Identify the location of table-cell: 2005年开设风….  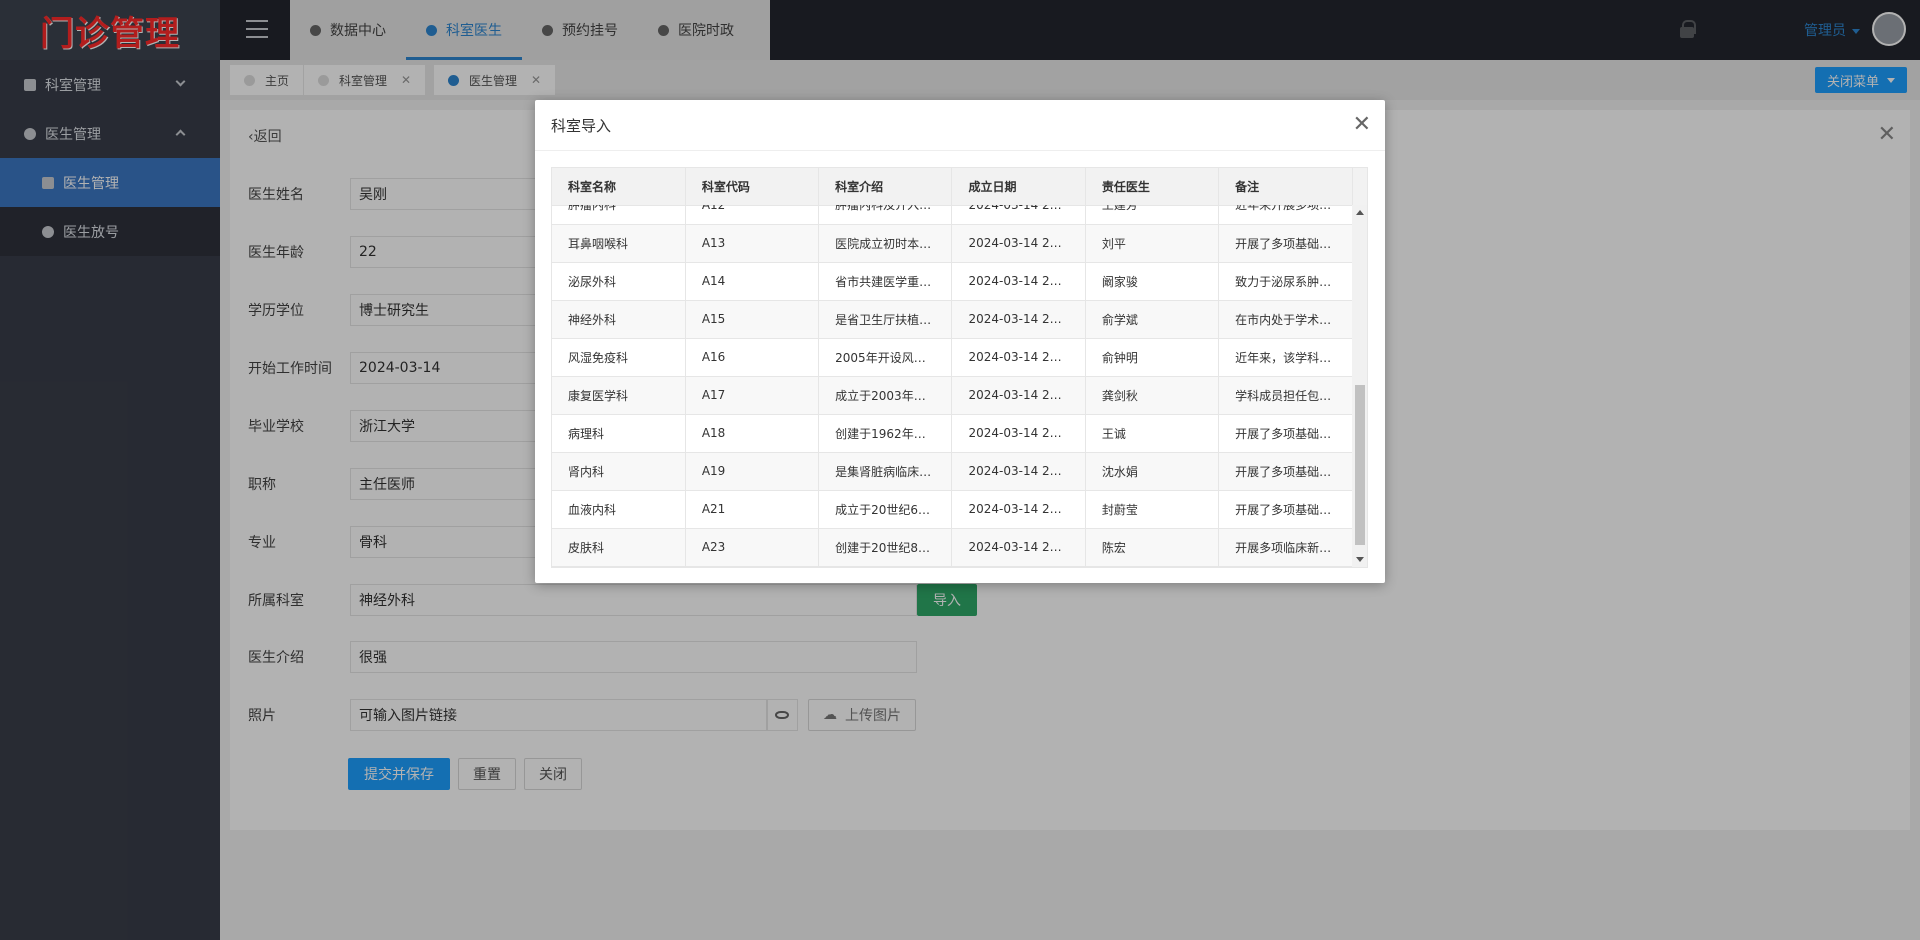
(885, 357).